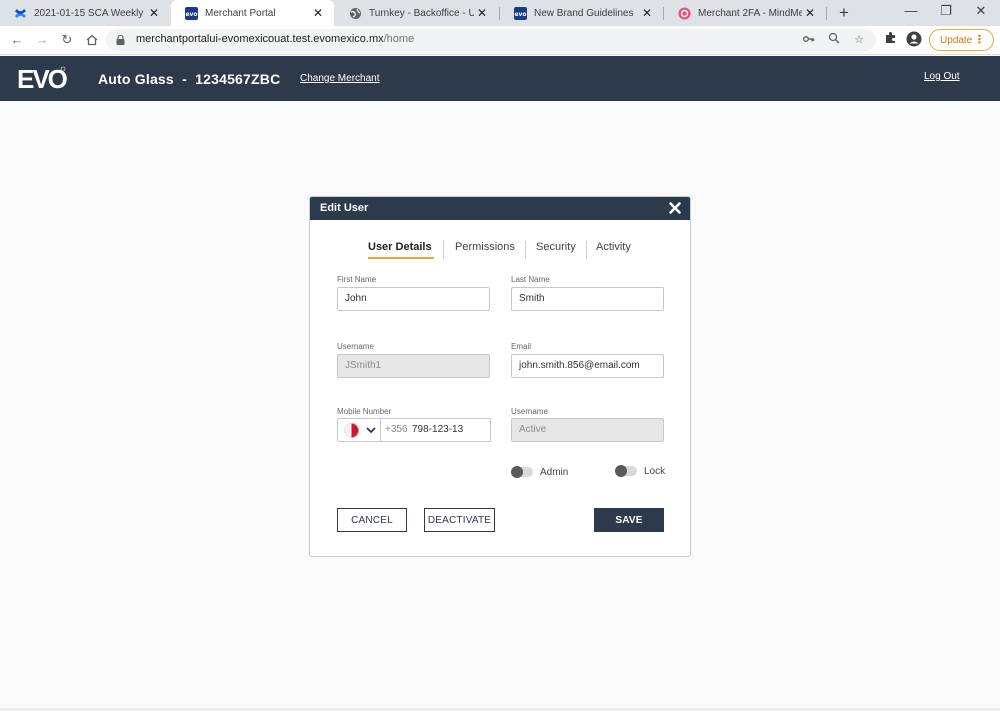 The height and width of the screenshot is (711, 1000). I want to click on browser-tab-title: 2021-01-15 SCA Weekly Me, so click(90, 13).